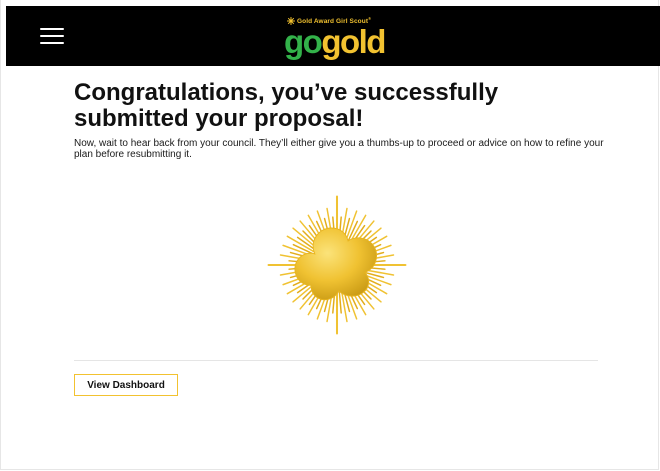 Image resolution: width=660 pixels, height=471 pixels. I want to click on gogold-logo: Gold Award Girl Scout® gogold, so click(344, 39).